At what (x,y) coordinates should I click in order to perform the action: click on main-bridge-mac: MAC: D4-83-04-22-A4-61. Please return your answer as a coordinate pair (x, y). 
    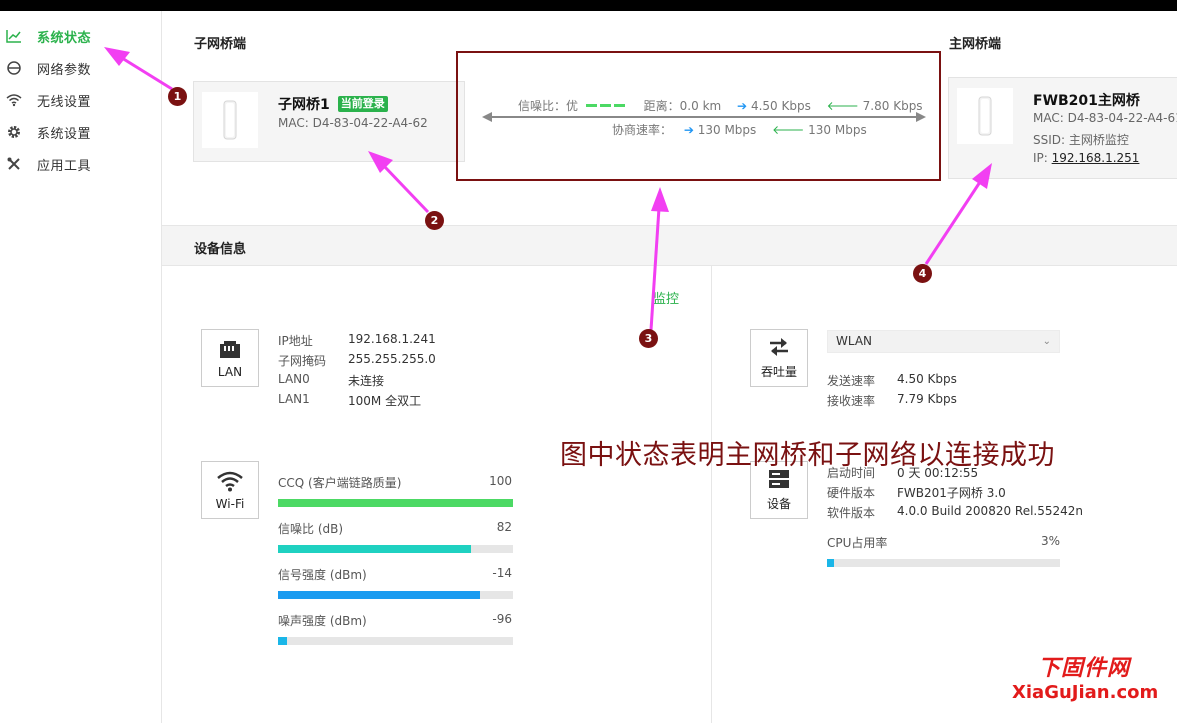
    Looking at the image, I should click on (1105, 118).